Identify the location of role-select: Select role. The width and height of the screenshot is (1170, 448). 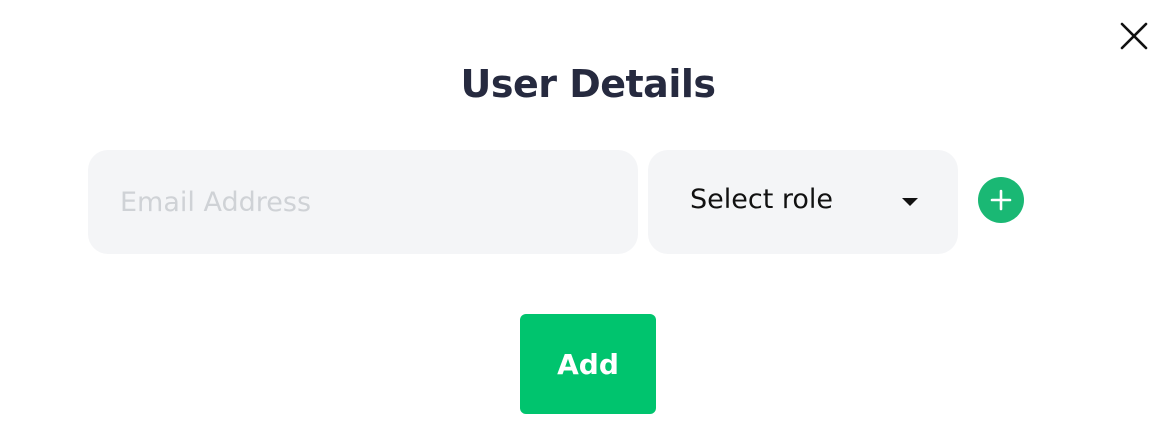
(803, 202).